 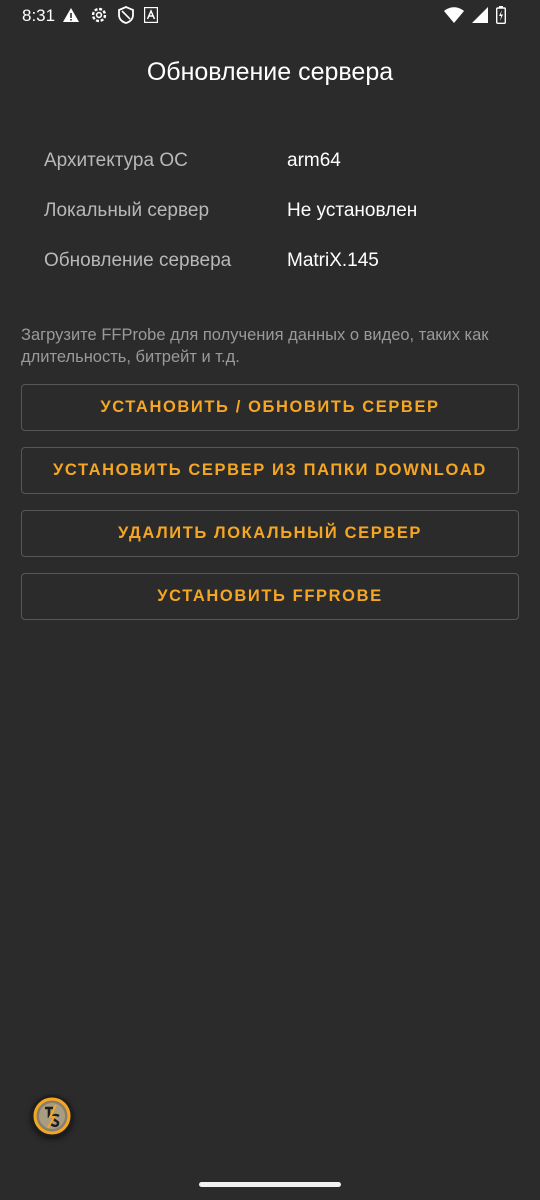 What do you see at coordinates (501, 15) in the screenshot?
I see `battery-icon` at bounding box center [501, 15].